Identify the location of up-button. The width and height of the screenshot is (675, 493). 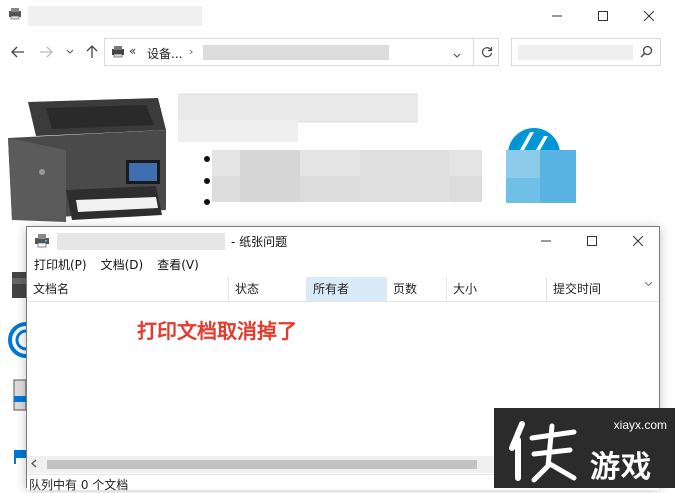
(92, 52).